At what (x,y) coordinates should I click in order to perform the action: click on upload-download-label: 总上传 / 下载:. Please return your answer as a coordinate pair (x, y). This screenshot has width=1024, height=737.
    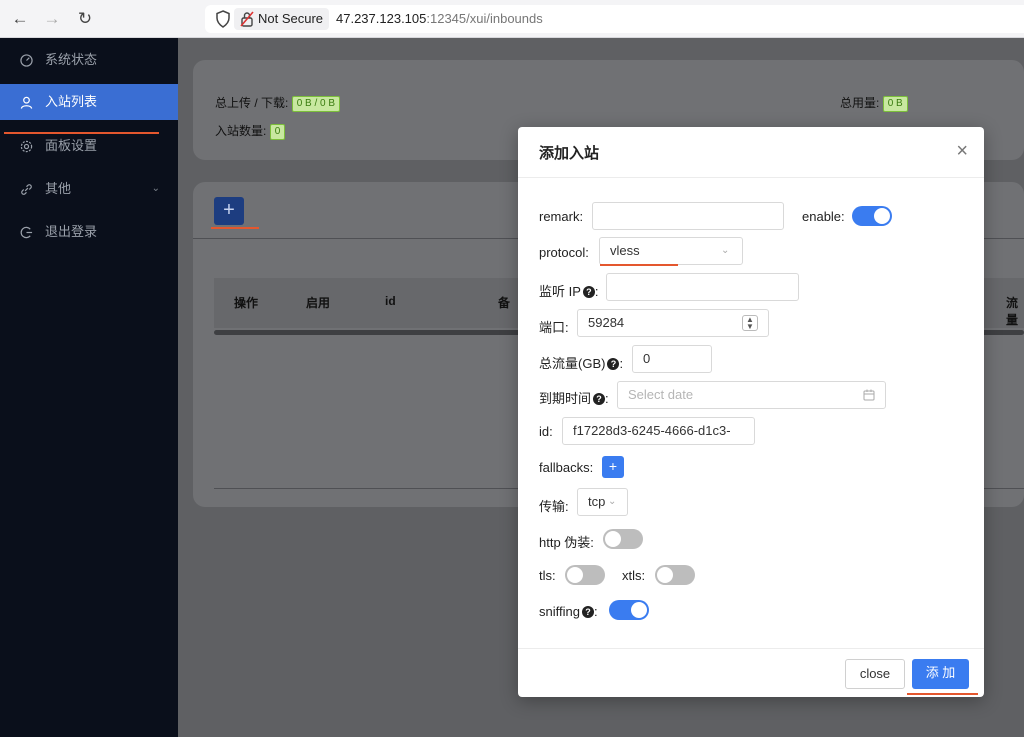
    Looking at the image, I should click on (252, 103).